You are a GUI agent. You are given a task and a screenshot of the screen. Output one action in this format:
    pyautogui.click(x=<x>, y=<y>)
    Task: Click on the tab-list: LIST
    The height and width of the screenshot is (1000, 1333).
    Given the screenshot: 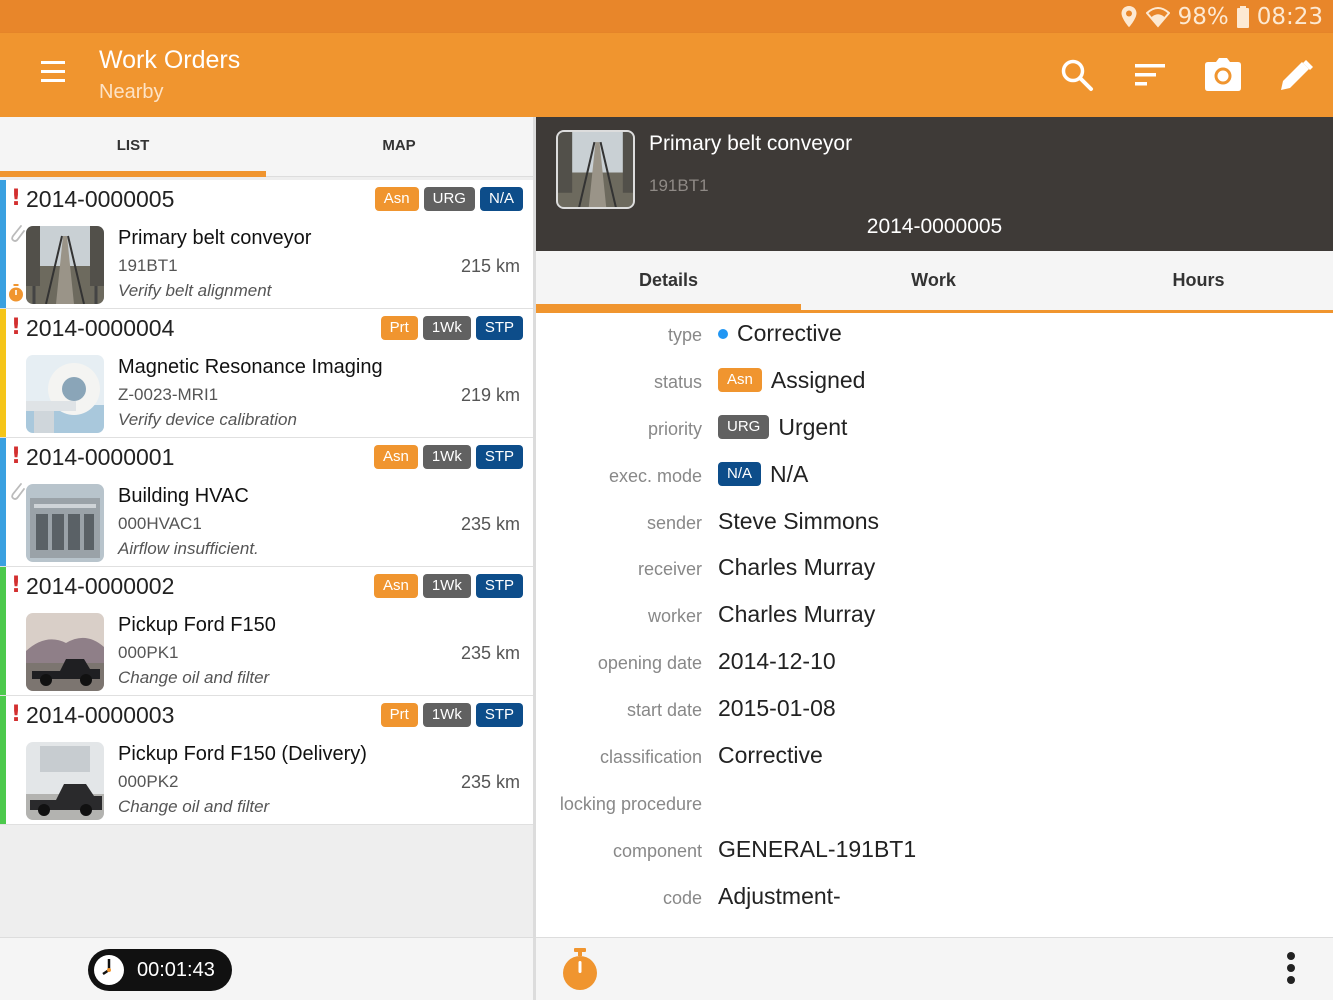 What is the action you would take?
    pyautogui.click(x=133, y=147)
    